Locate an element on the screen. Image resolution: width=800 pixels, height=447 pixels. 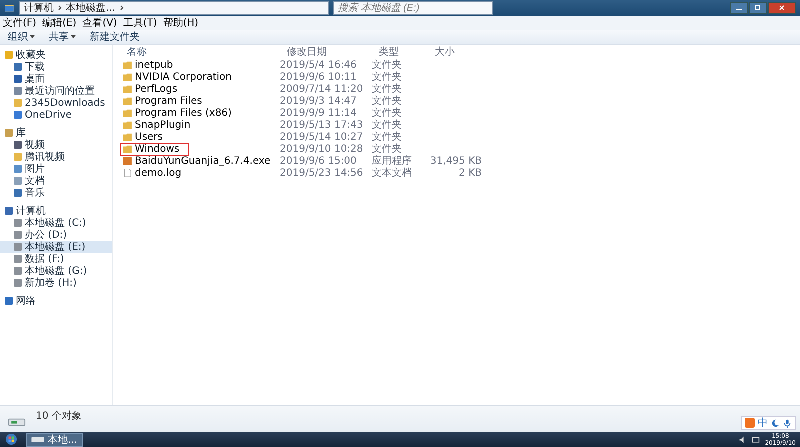
file-name: Program Files is located at coordinates (168, 101).